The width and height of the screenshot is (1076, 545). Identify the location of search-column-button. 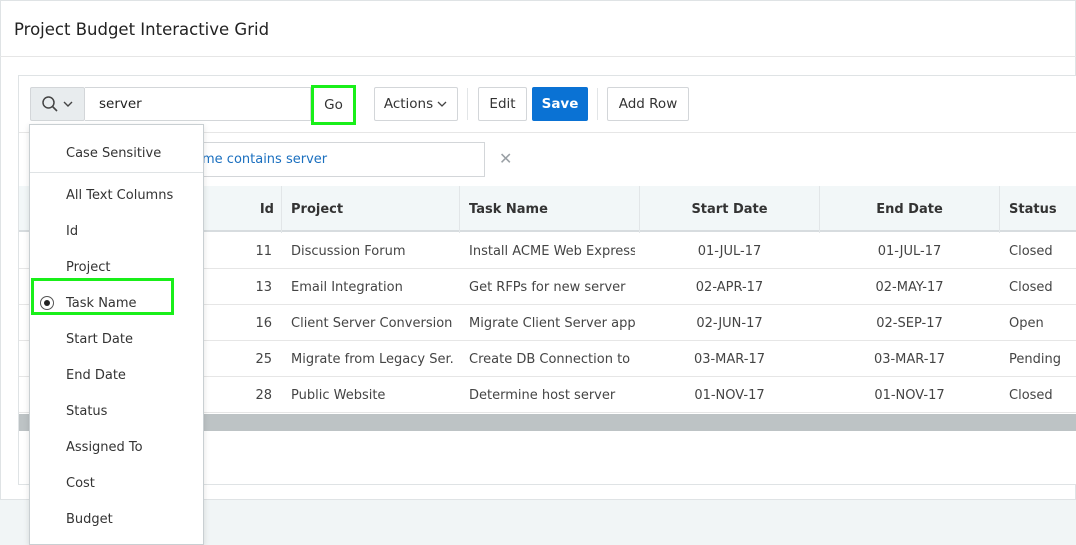
(57, 104).